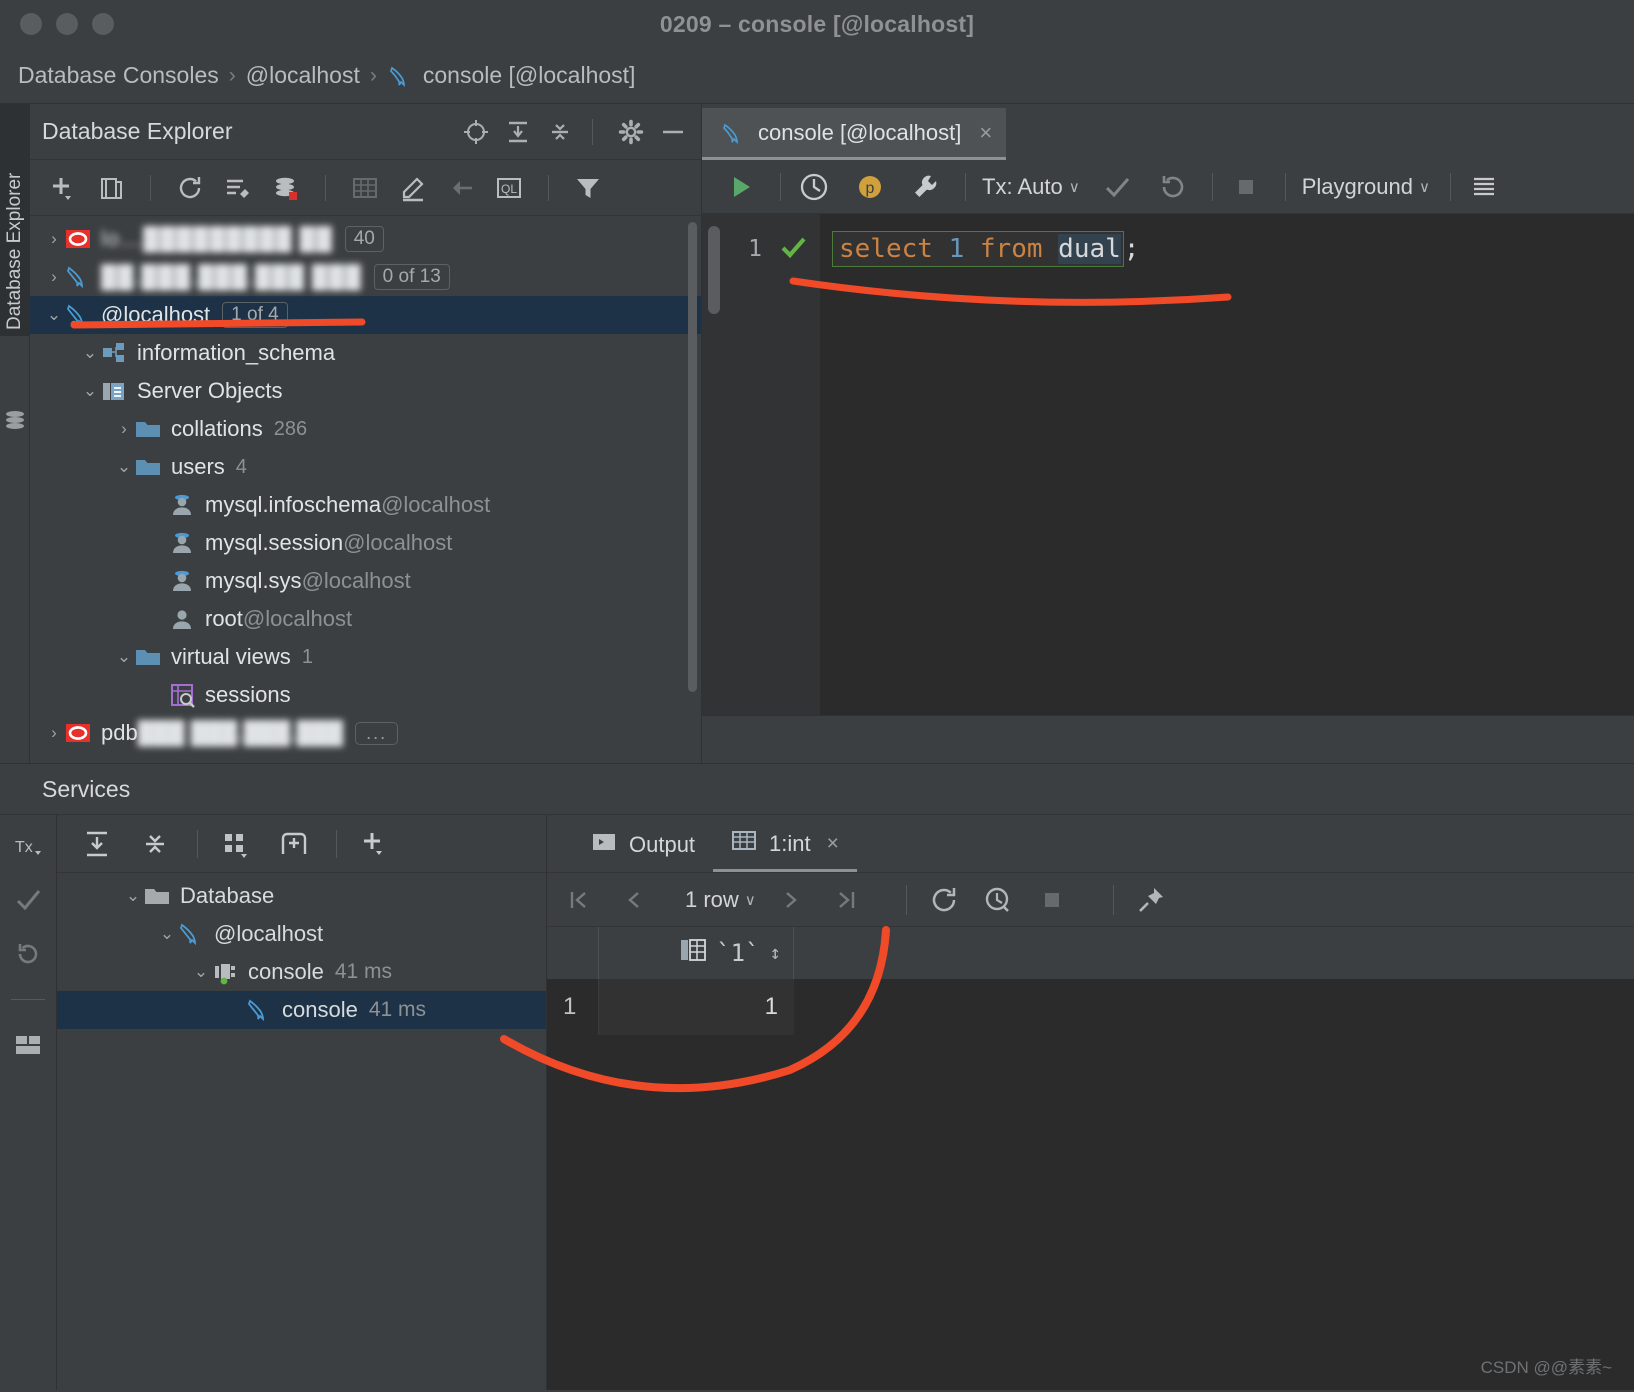 The height and width of the screenshot is (1392, 1634). I want to click on history-icon, so click(814, 187).